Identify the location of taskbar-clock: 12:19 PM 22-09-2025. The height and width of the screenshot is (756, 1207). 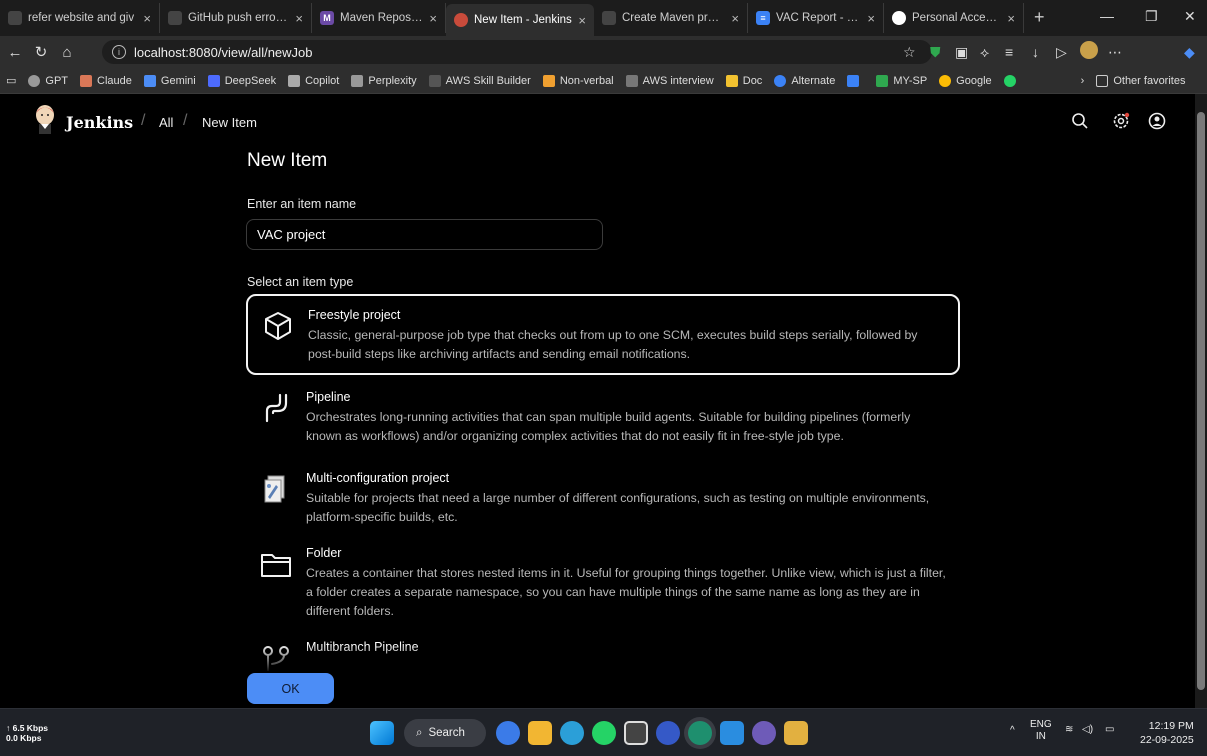
(1167, 733).